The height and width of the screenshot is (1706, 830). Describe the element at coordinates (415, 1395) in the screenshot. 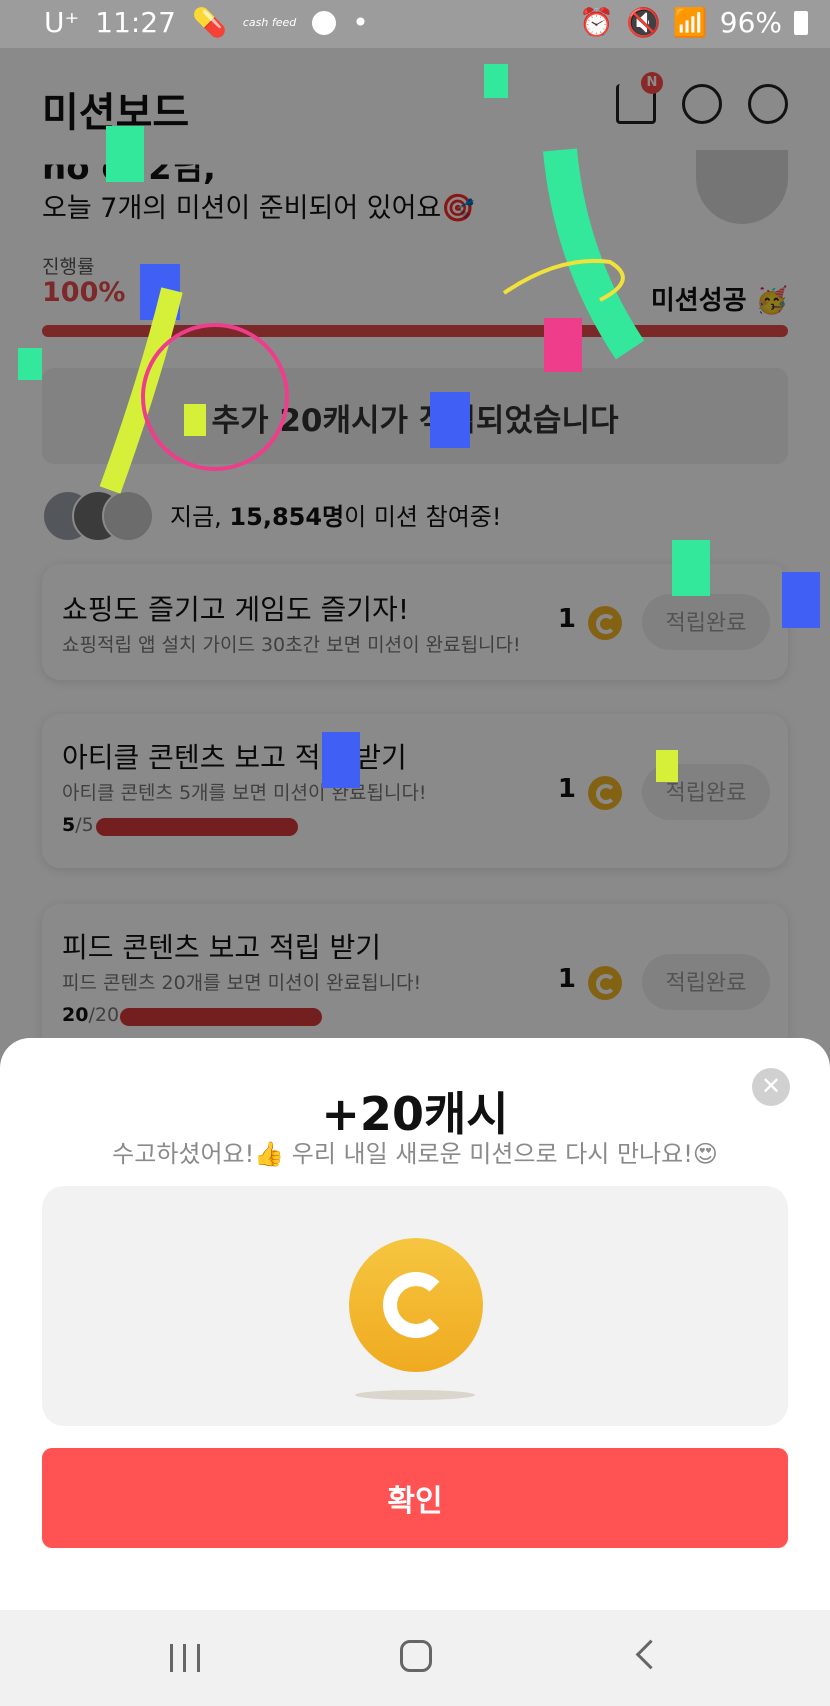

I see `coin-shadow` at that location.